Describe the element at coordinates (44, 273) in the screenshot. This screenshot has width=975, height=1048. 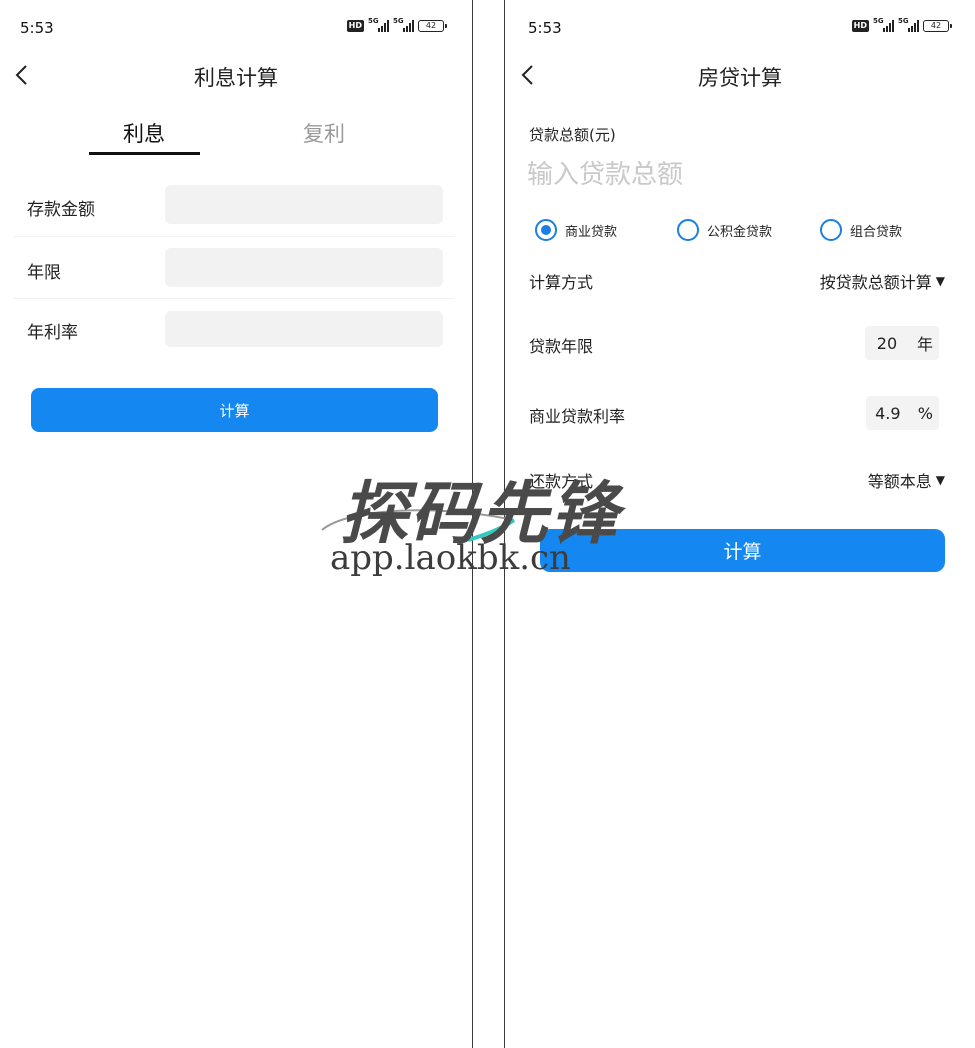
I see `years-label: 年限` at that location.